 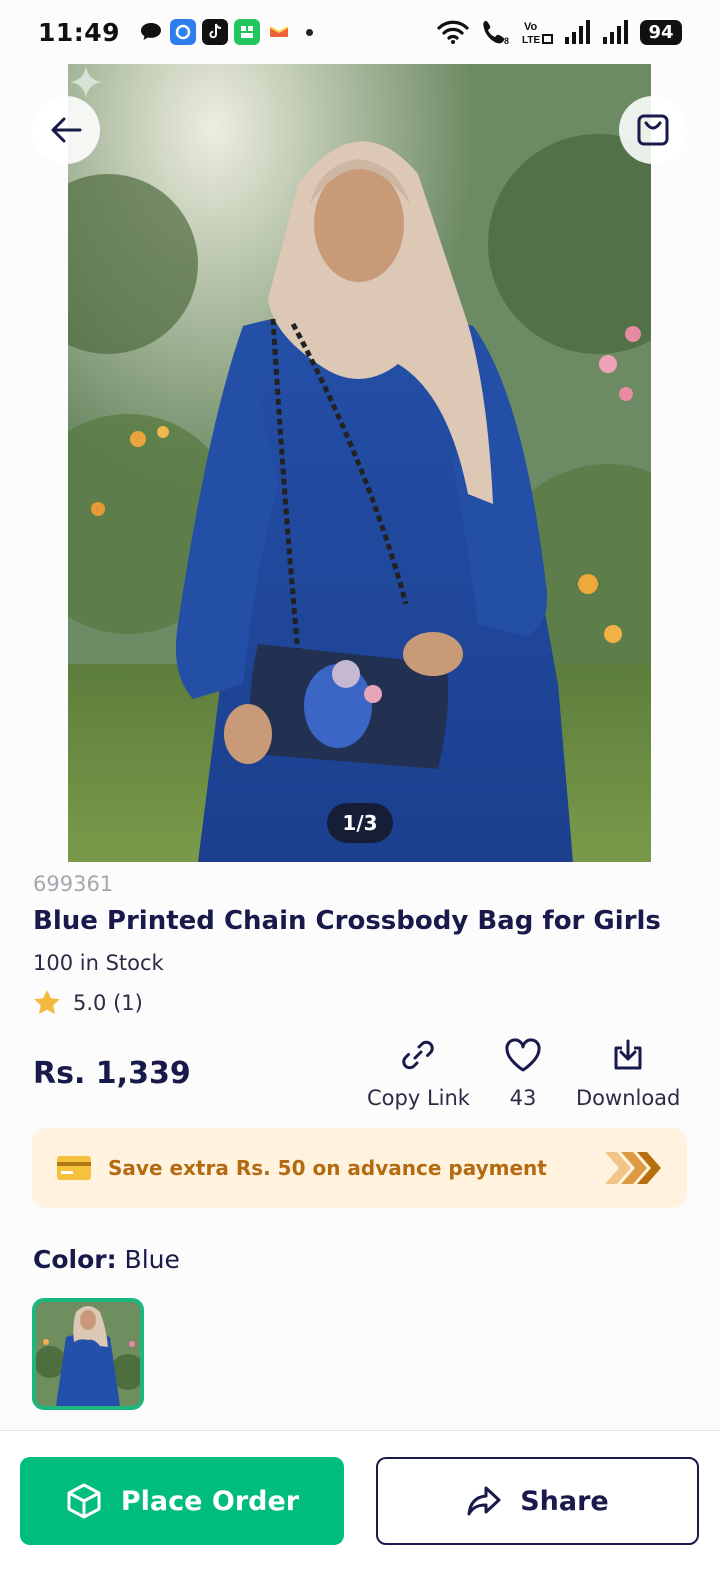 I want to click on arrow-left-icon, so click(x=66, y=130).